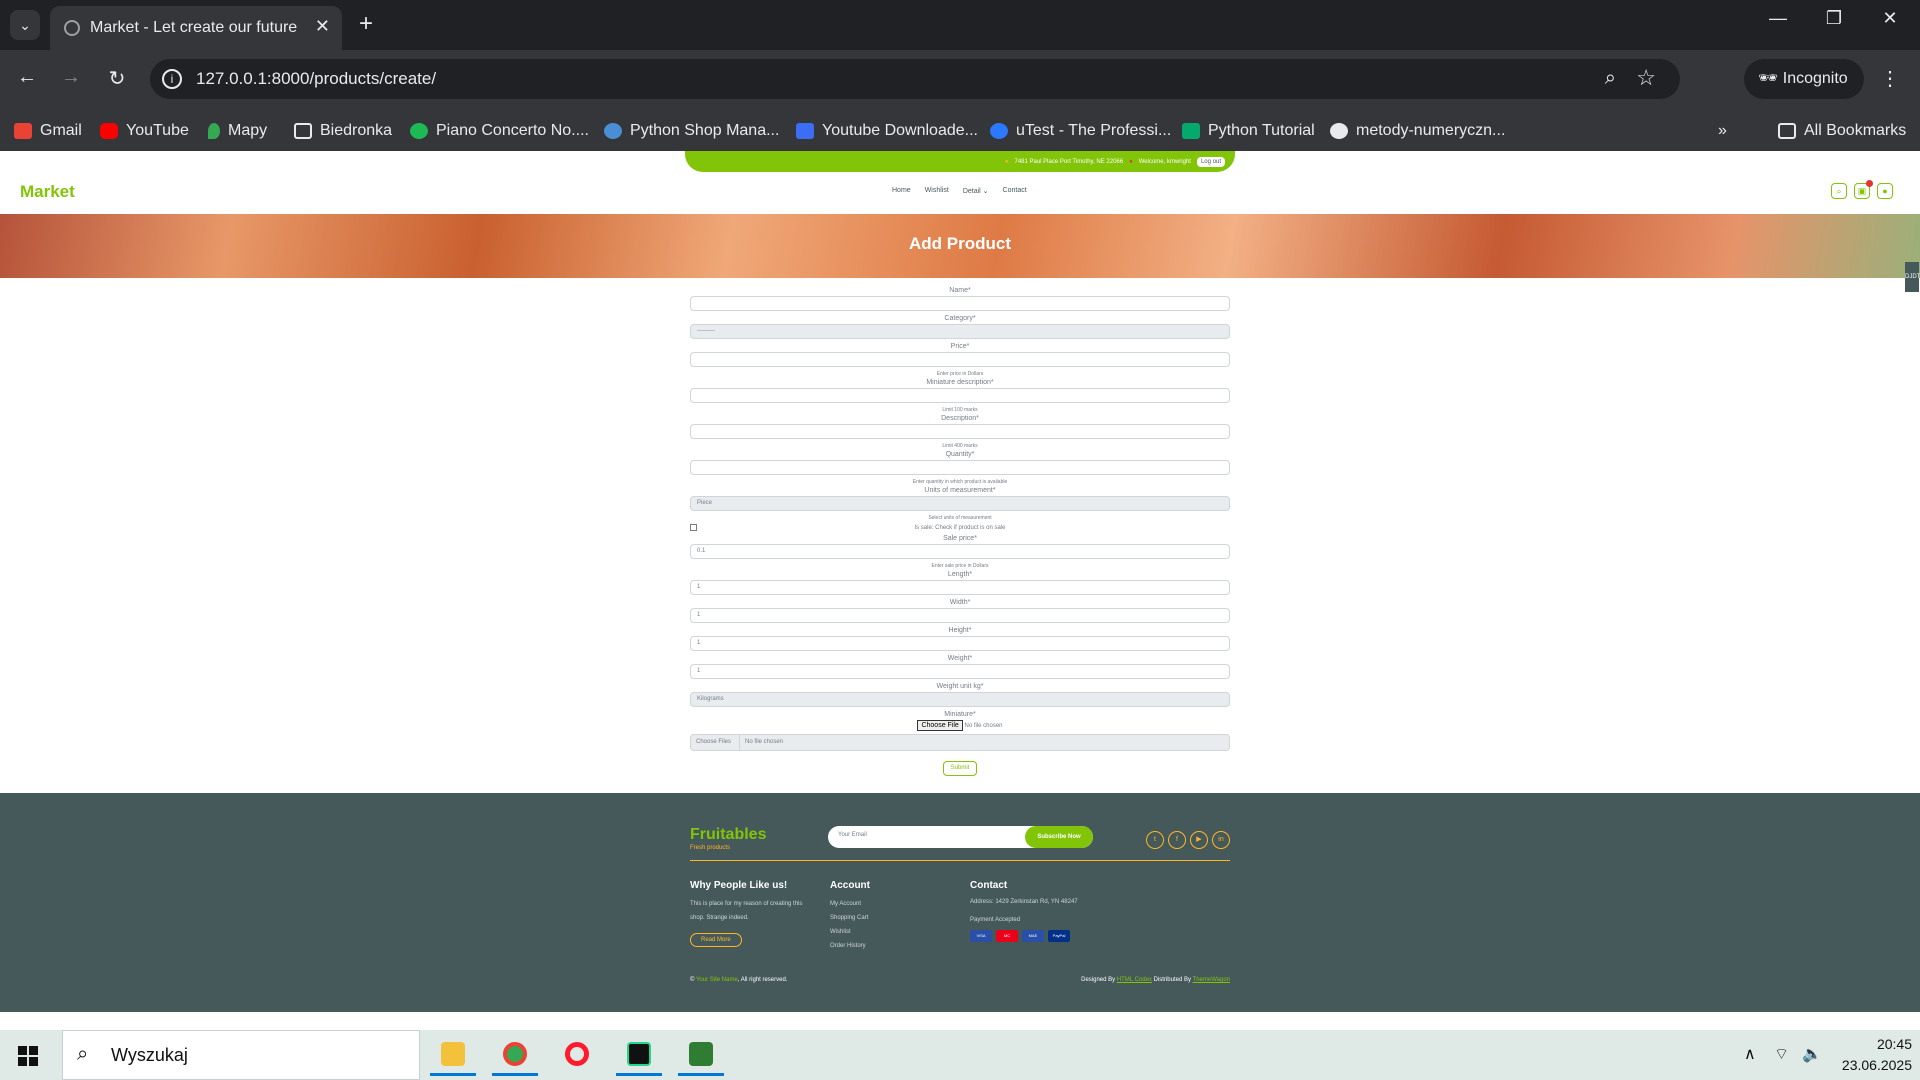 Image resolution: width=1920 pixels, height=1080 pixels. Describe the element at coordinates (71, 77) in the screenshot. I see `forward-icon: →` at that location.